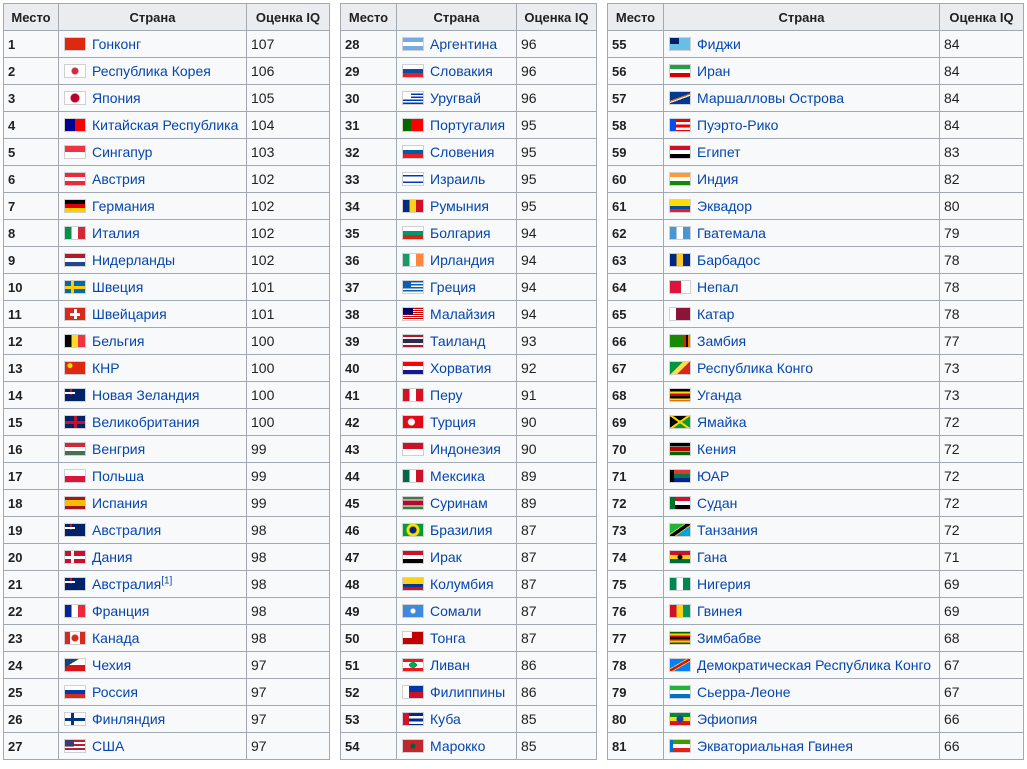  What do you see at coordinates (717, 179) in the screenshot?
I see `country-link: Индия` at bounding box center [717, 179].